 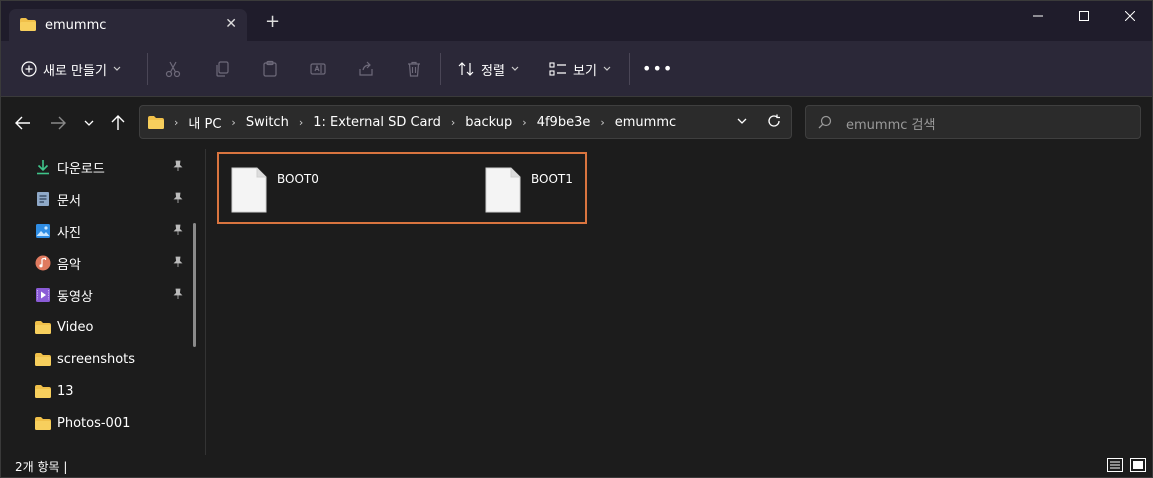 I want to click on view-list-icon, so click(x=557, y=69).